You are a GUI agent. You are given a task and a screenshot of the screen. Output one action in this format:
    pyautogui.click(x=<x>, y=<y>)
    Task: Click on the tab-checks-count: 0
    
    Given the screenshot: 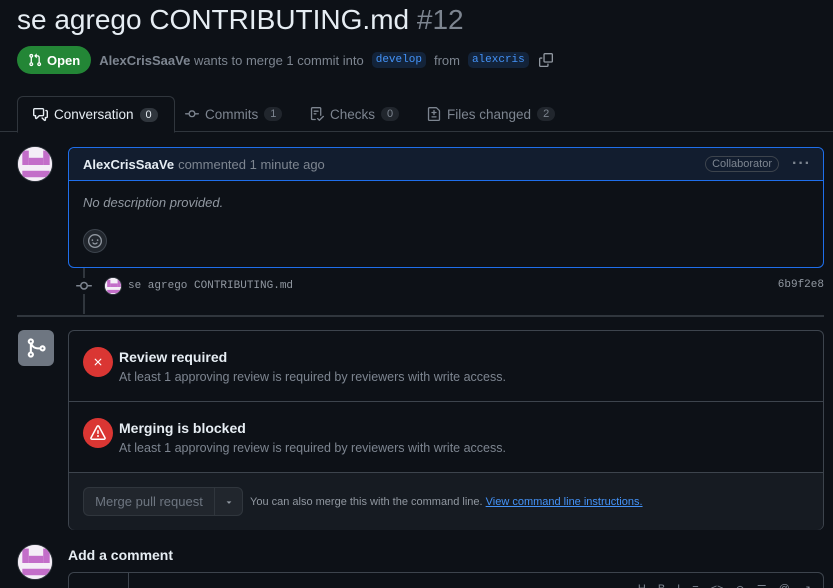 What is the action you would take?
    pyautogui.click(x=390, y=114)
    